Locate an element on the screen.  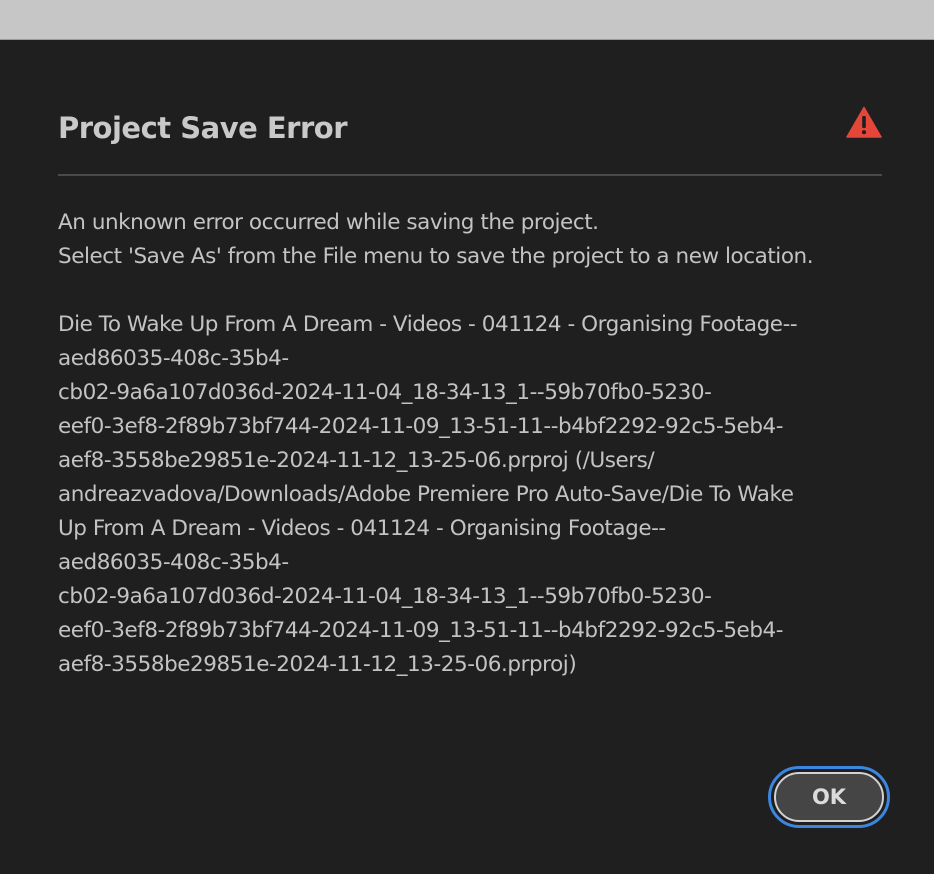
dialog-title: Project Save Error is located at coordinates (203, 128).